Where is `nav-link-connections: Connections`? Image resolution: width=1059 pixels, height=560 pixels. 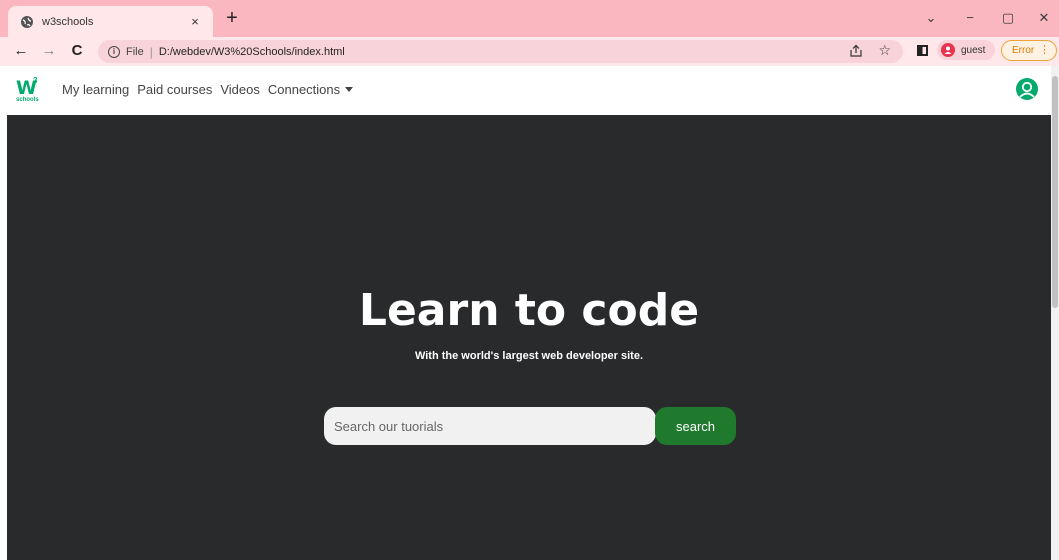
nav-link-connections: Connections is located at coordinates (310, 89).